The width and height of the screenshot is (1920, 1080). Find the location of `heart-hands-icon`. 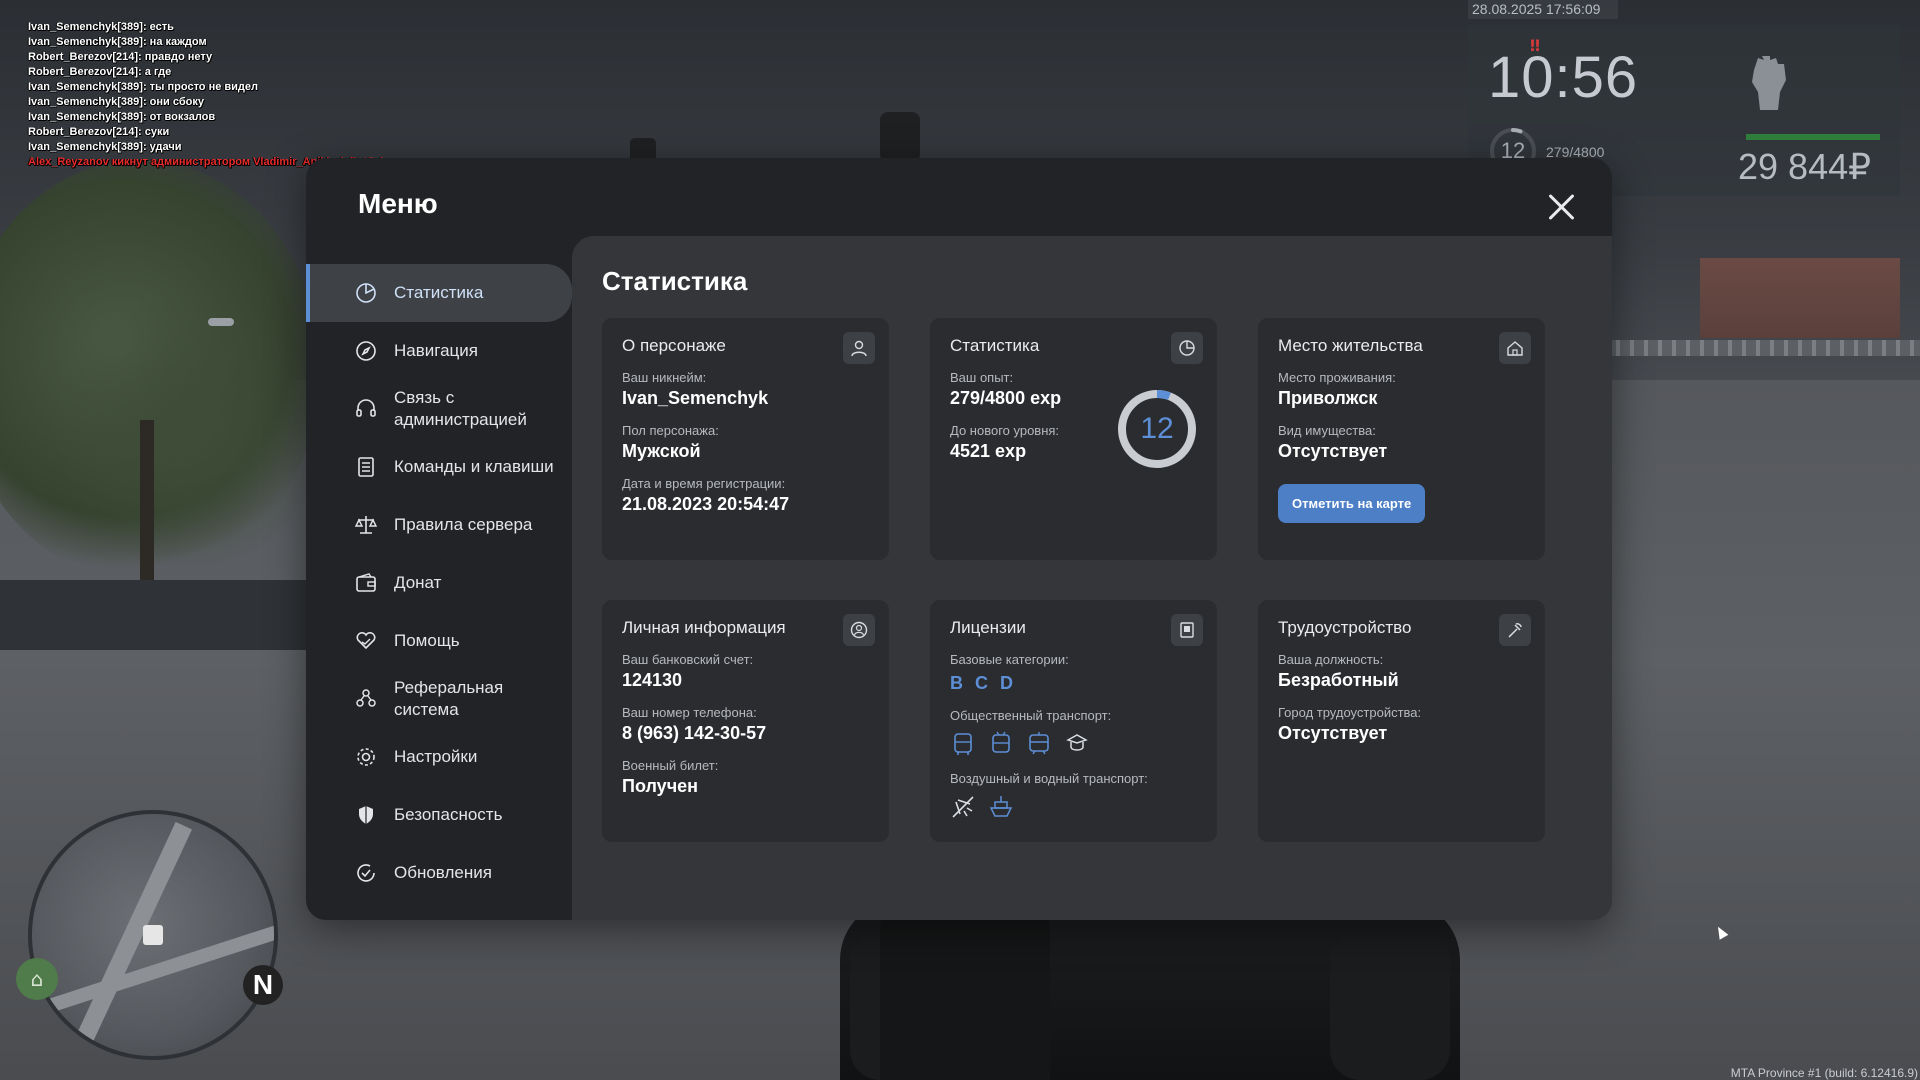

heart-hands-icon is located at coordinates (366, 640).